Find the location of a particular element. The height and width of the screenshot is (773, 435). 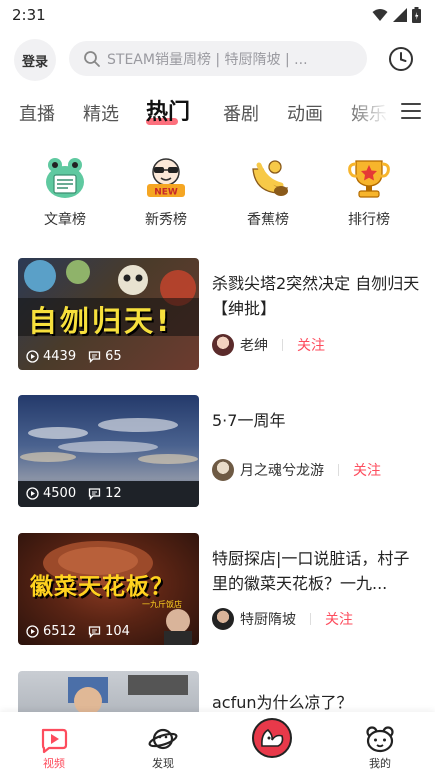

nav-video: 视频 is located at coordinates (54, 741).